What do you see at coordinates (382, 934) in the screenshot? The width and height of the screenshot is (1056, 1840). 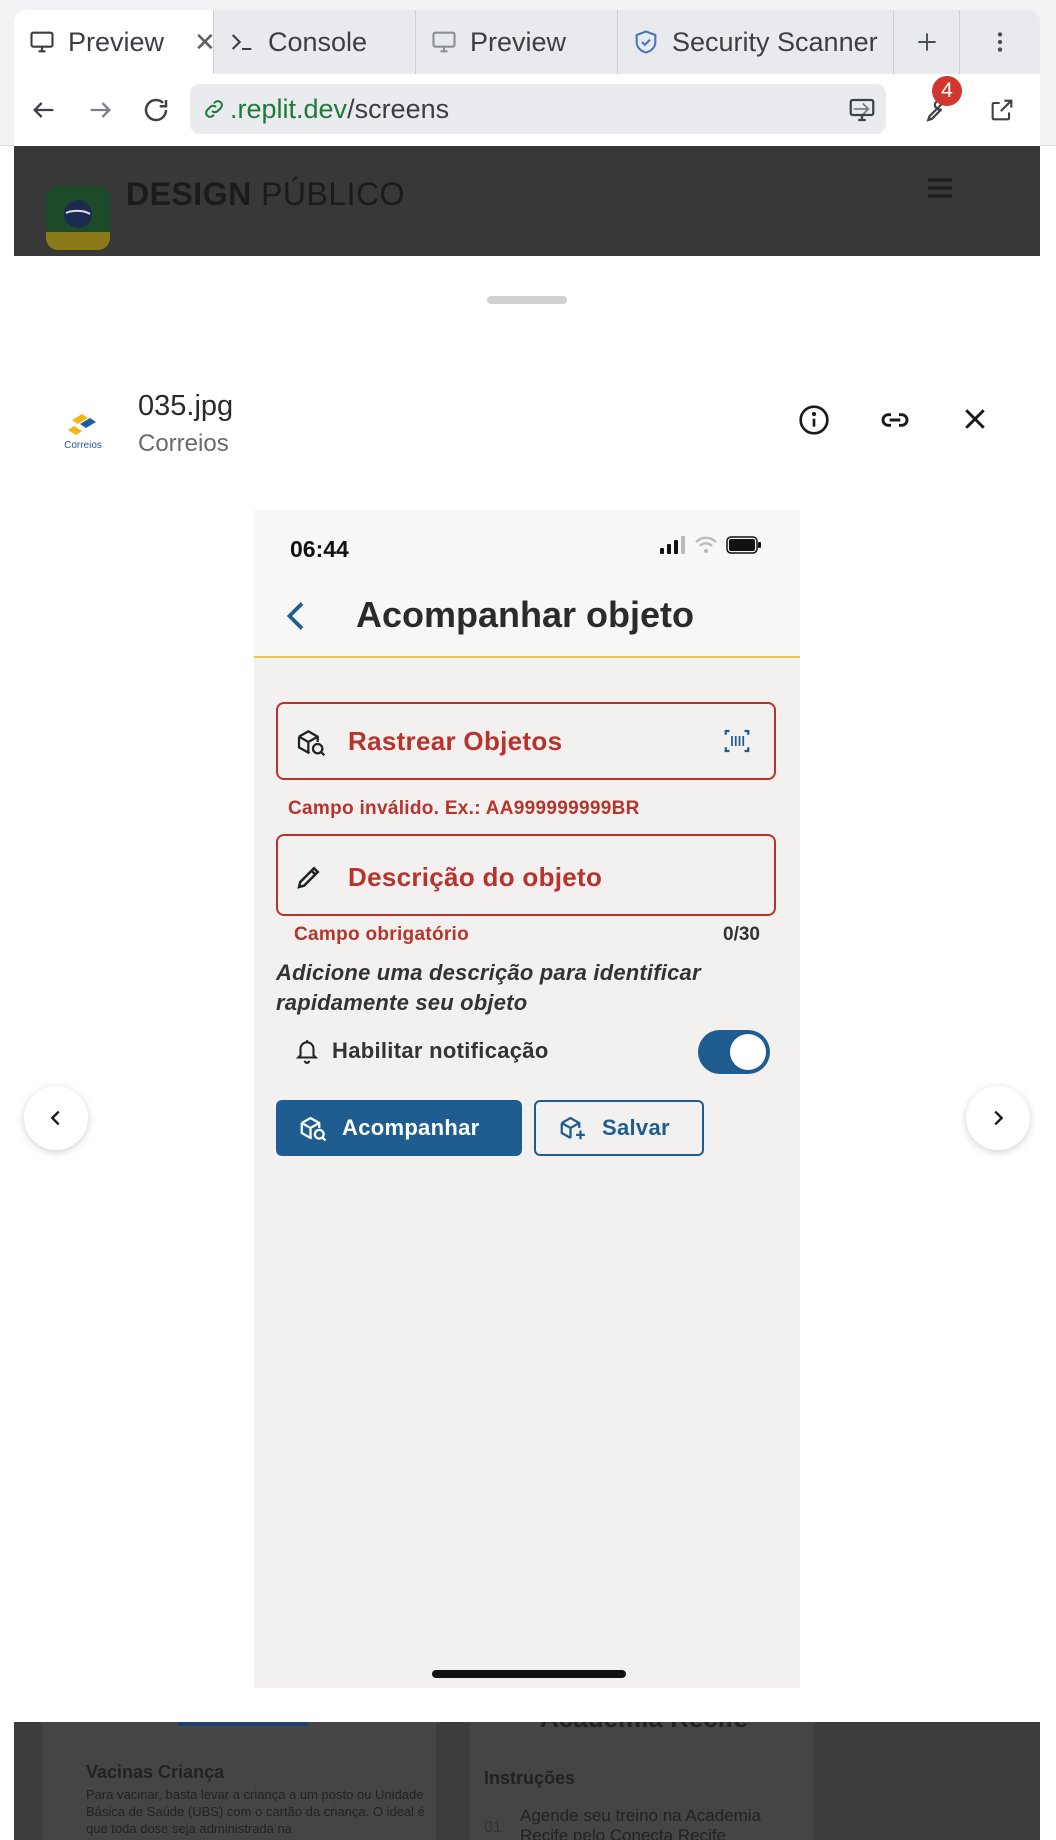 I see `description-error: Campo obrigatório` at bounding box center [382, 934].